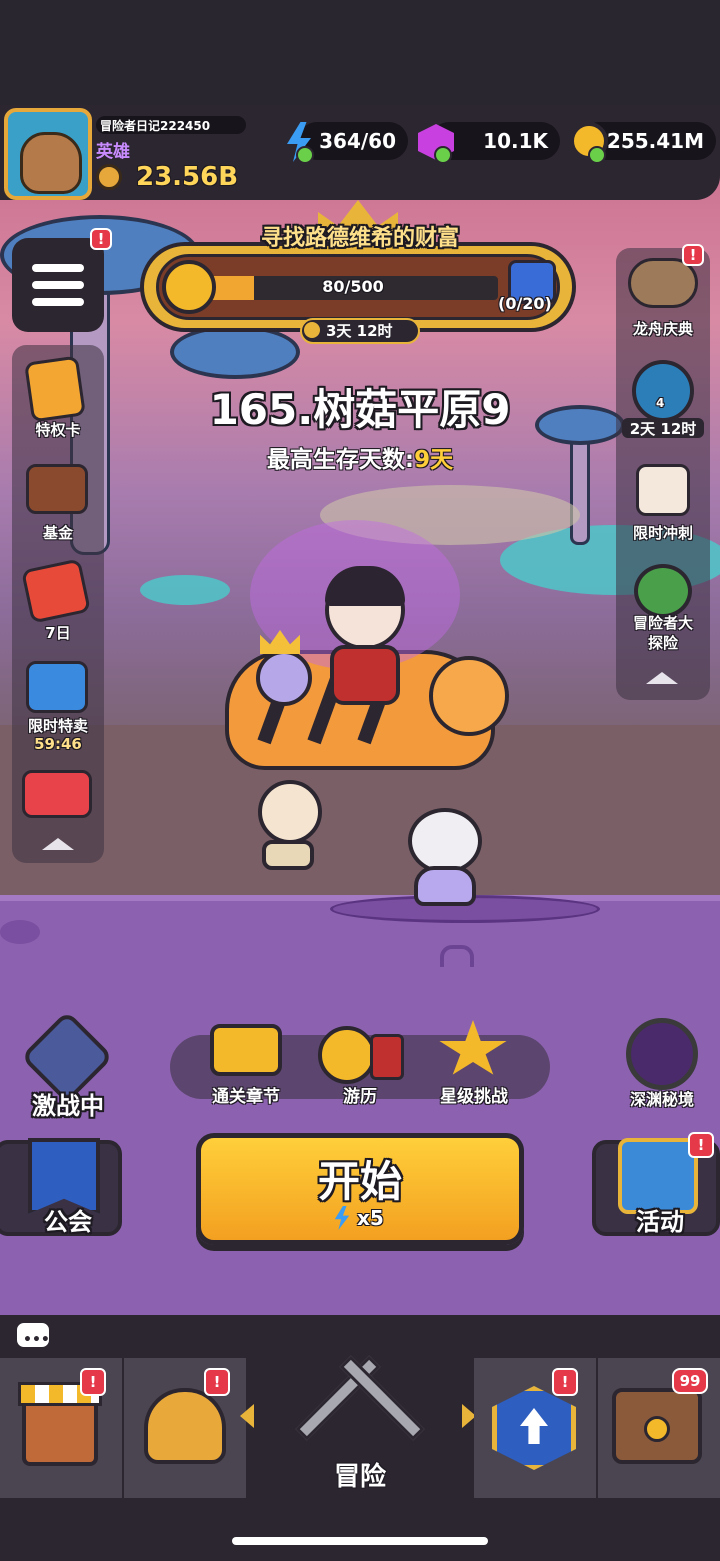 This screenshot has width=720, height=1561. I want to click on tiger-head, so click(469, 696).